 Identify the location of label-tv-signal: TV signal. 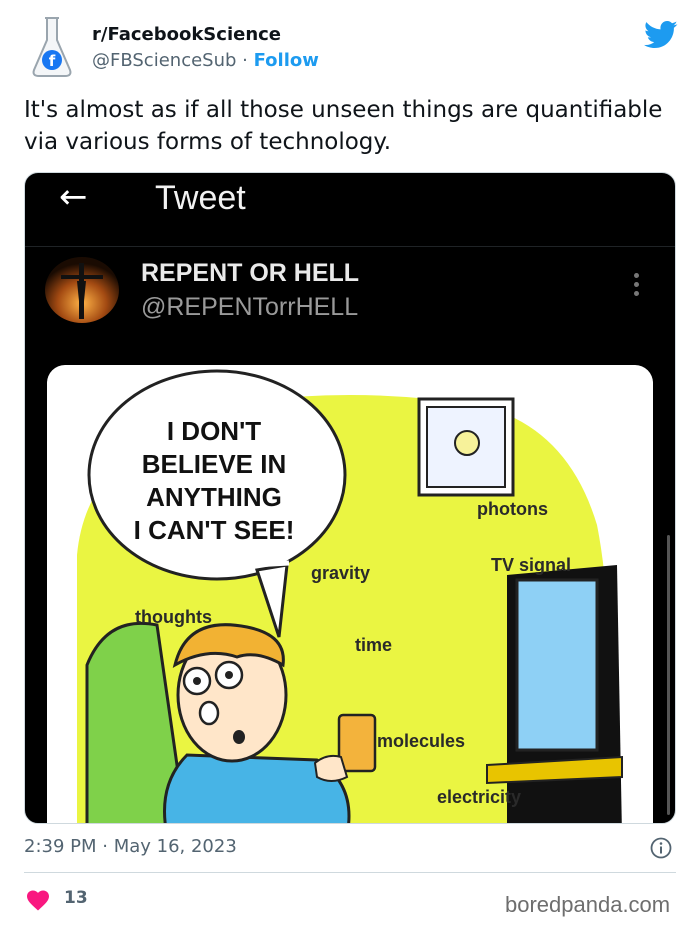
(531, 565).